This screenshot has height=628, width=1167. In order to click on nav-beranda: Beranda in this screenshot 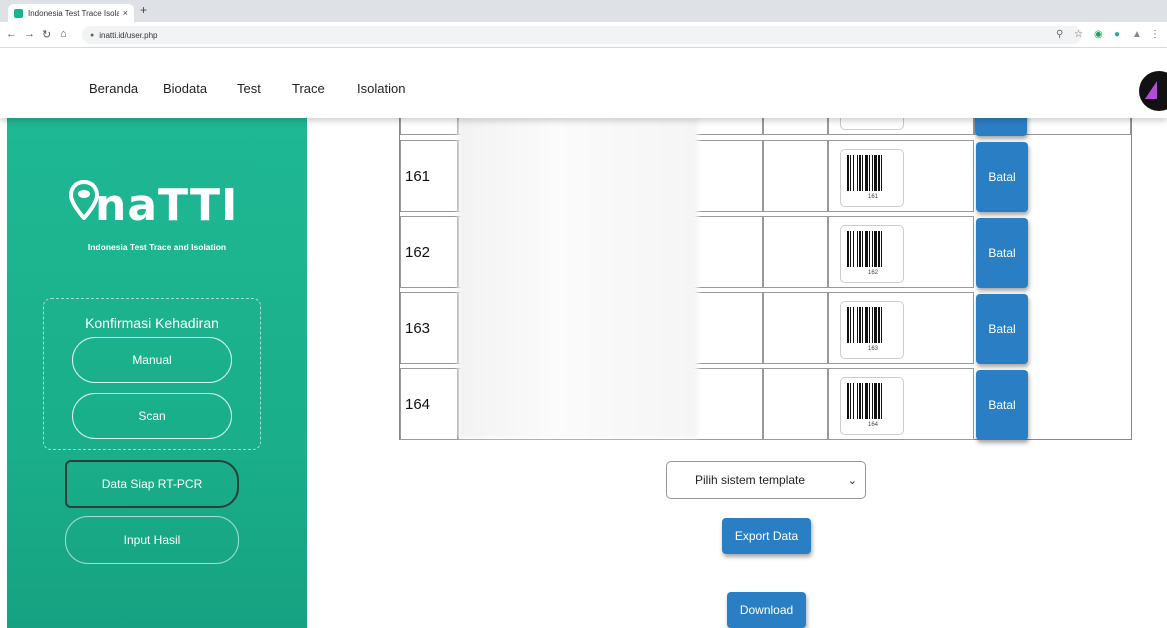, I will do `click(113, 88)`.